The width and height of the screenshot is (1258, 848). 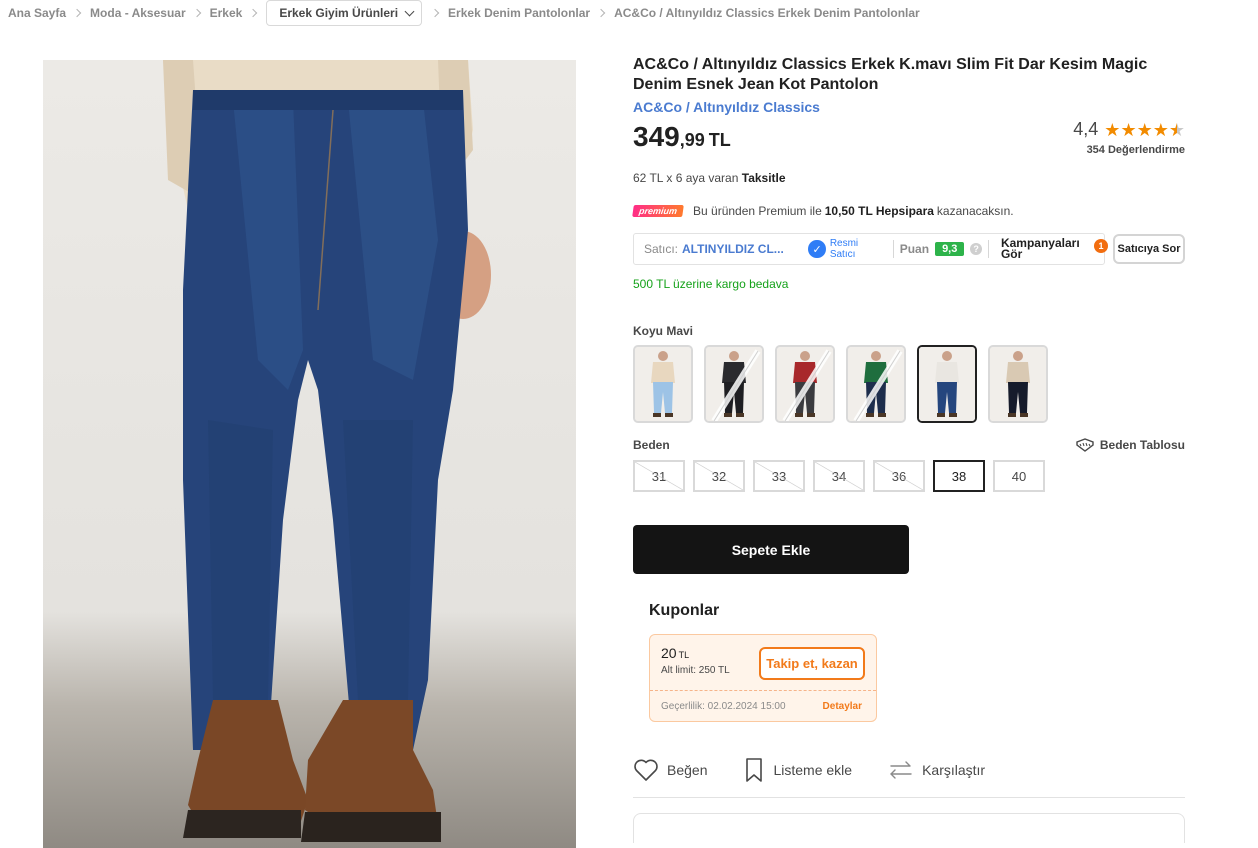 I want to click on size-option-38: 38, so click(x=959, y=476).